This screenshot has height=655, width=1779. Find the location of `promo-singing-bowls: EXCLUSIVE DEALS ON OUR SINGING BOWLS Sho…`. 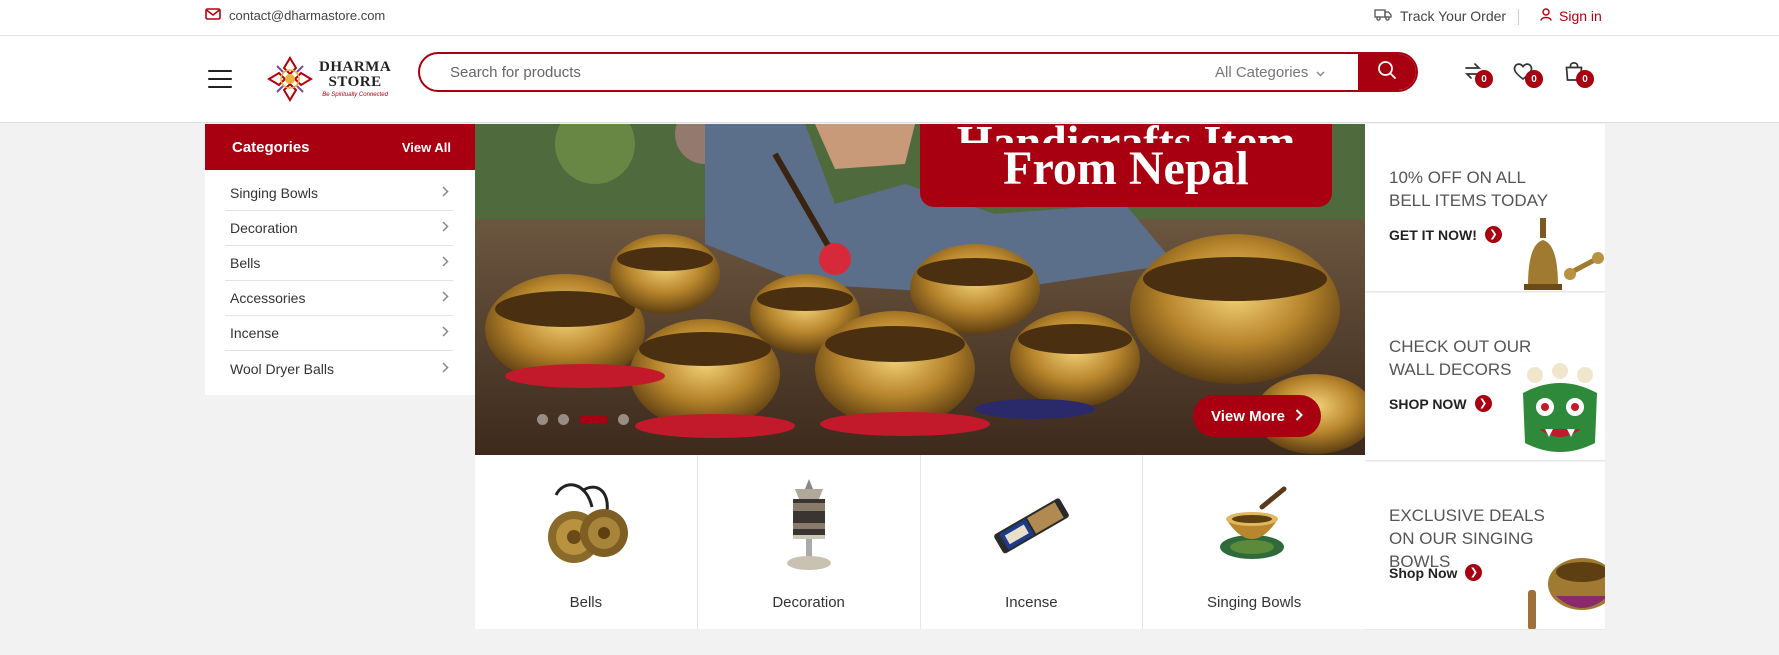

promo-singing-bowls: EXCLUSIVE DEALS ON OUR SINGING BOWLS Sho… is located at coordinates (1485, 546).